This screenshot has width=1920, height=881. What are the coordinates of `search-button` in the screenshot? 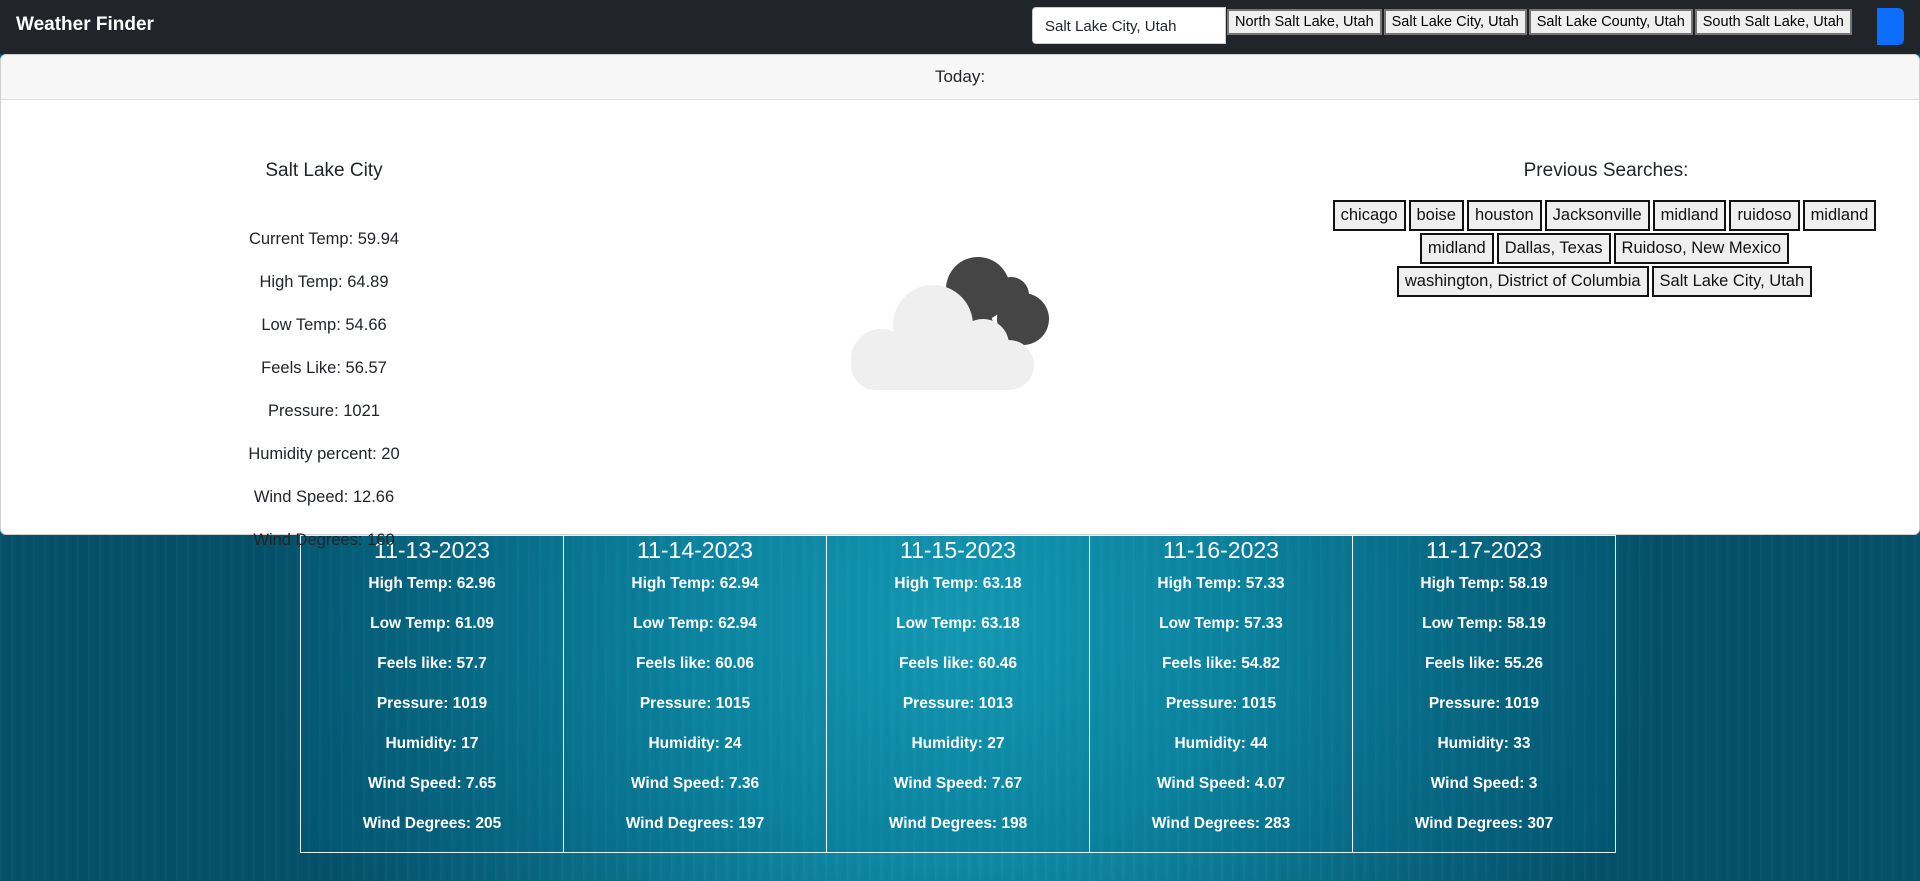 It's located at (1890, 26).